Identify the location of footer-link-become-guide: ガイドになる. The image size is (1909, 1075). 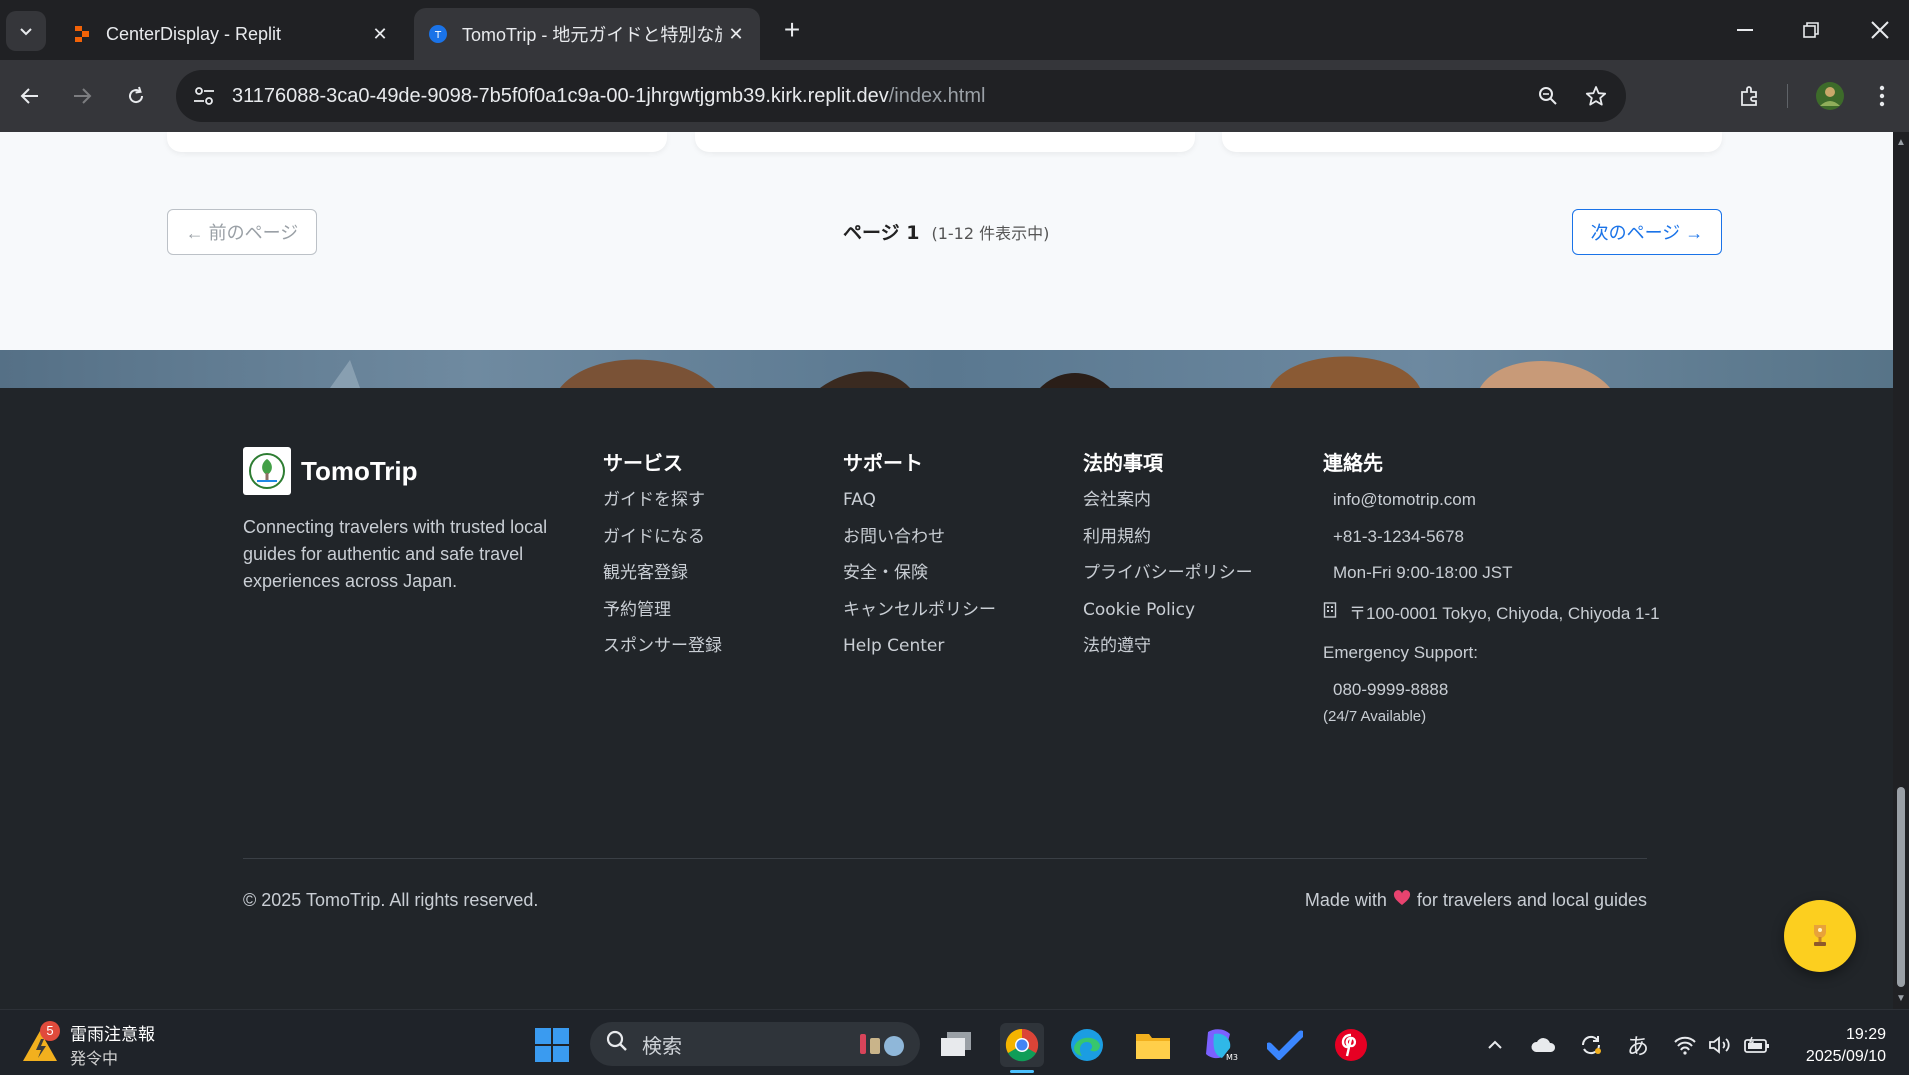
(662, 537).